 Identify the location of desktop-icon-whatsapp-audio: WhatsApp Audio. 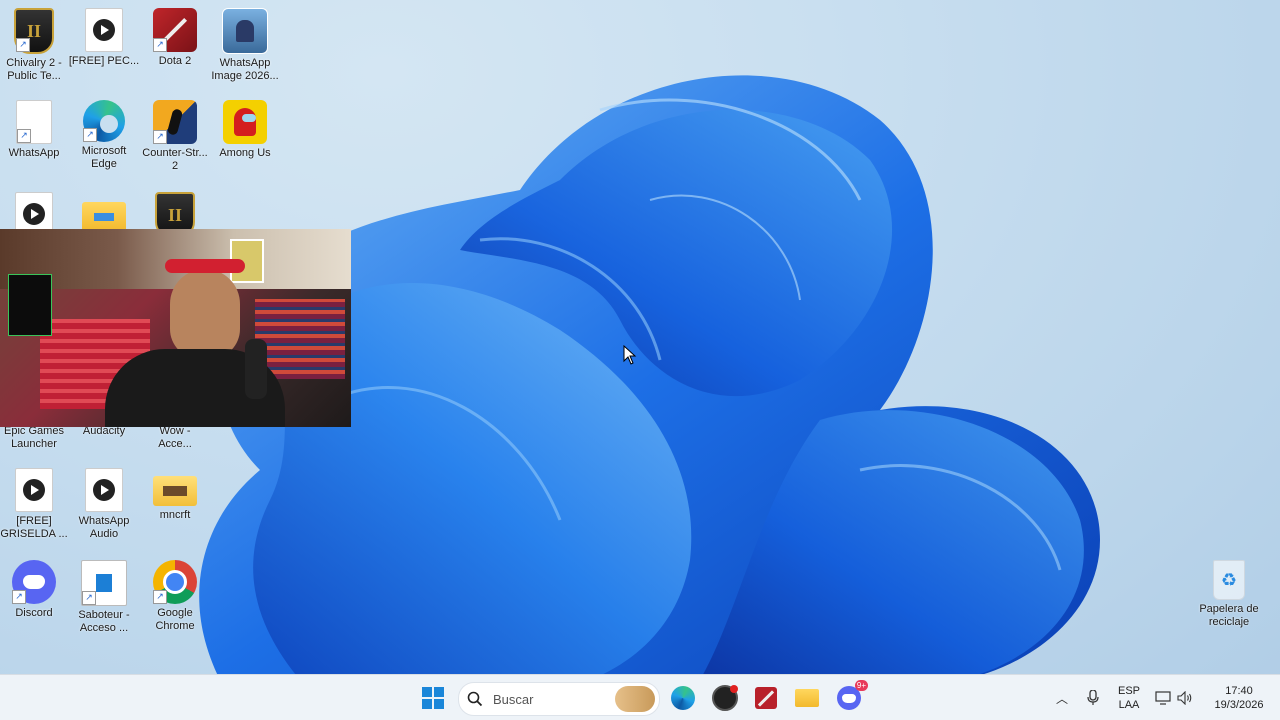
(104, 506).